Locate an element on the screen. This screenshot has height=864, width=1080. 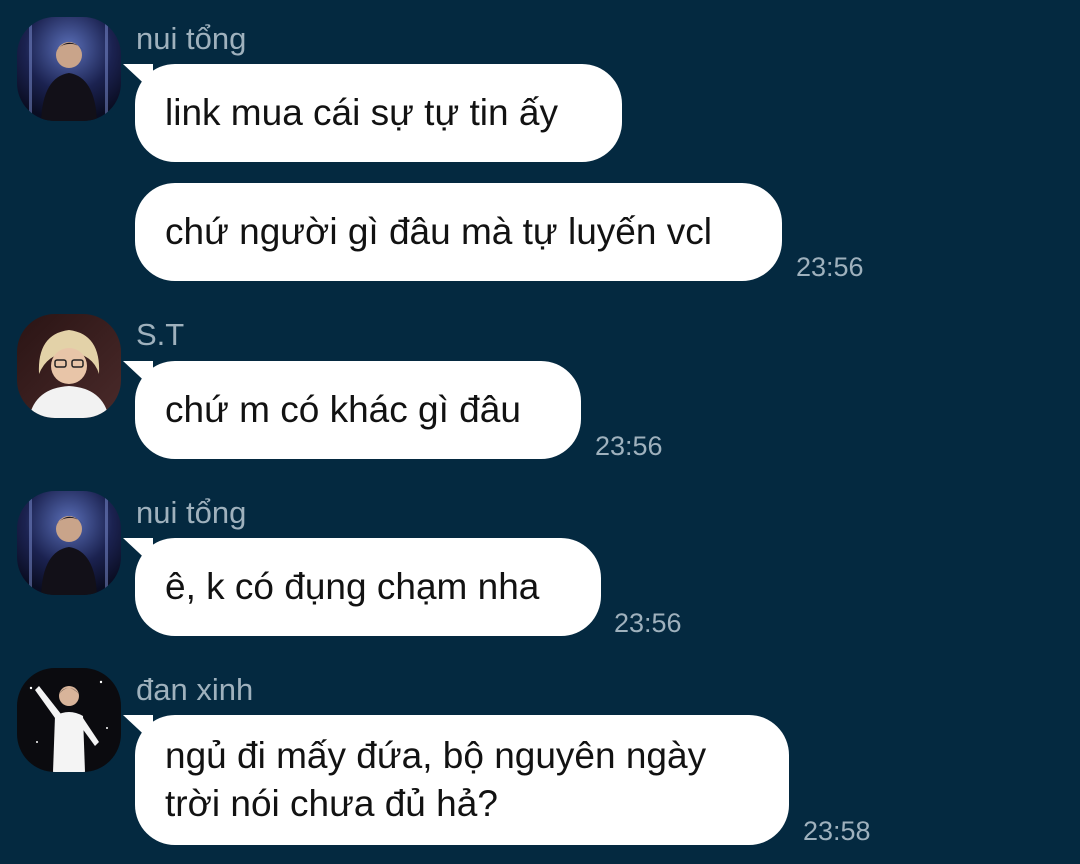
message-bubble: chứ người gì đâu mà tự luyến vcl is located at coordinates (458, 232).